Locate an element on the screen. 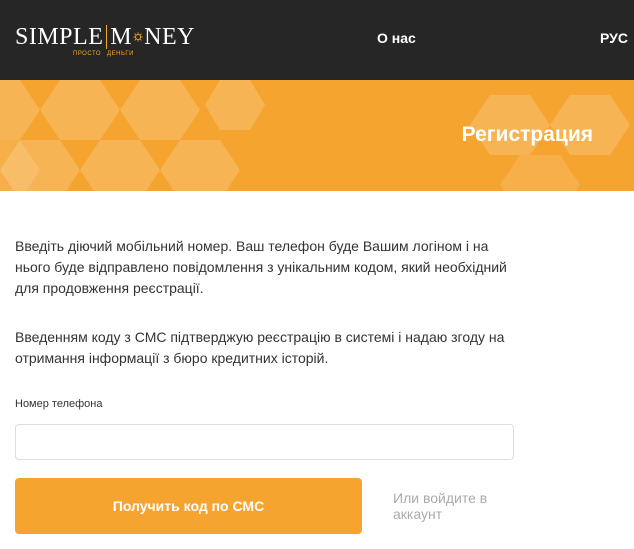 The image size is (634, 549). phone-label: Номер телефона is located at coordinates (59, 404).